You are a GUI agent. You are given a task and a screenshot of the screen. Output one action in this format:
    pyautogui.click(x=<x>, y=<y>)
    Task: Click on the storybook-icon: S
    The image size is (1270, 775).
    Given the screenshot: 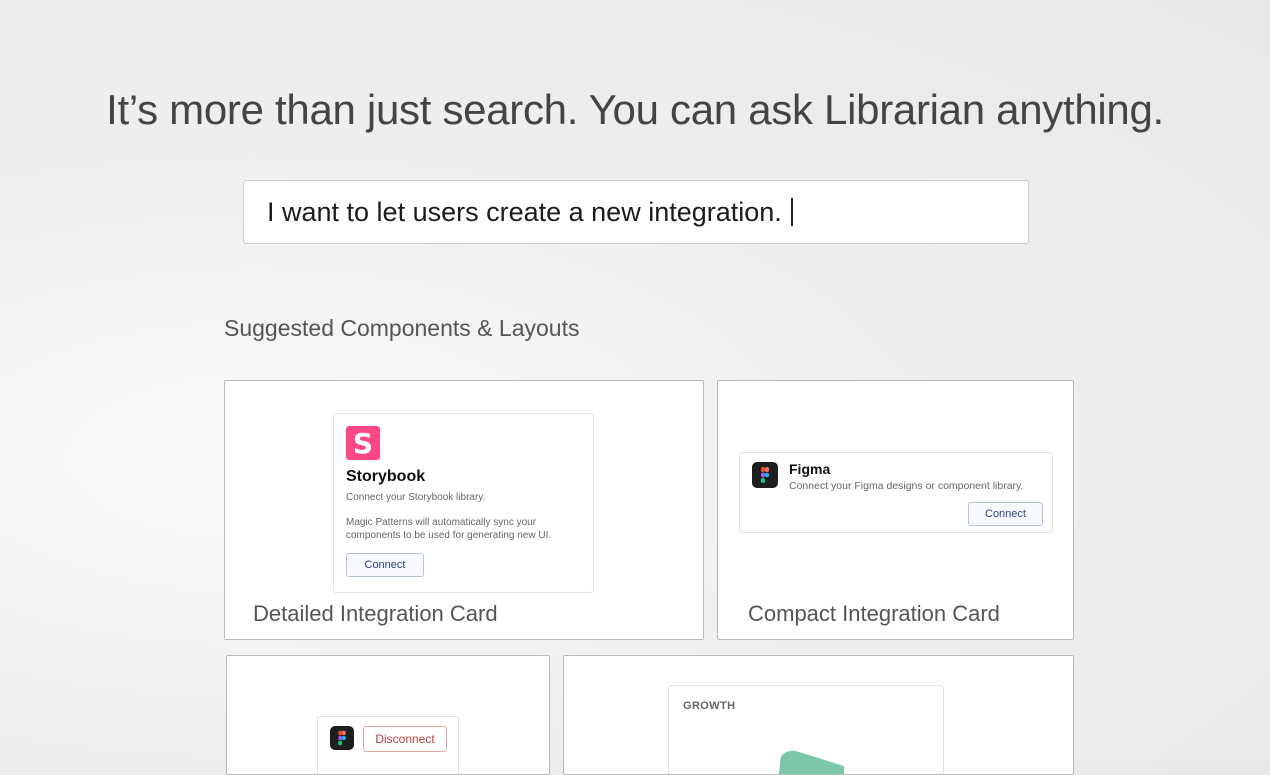 What is the action you would take?
    pyautogui.click(x=363, y=443)
    